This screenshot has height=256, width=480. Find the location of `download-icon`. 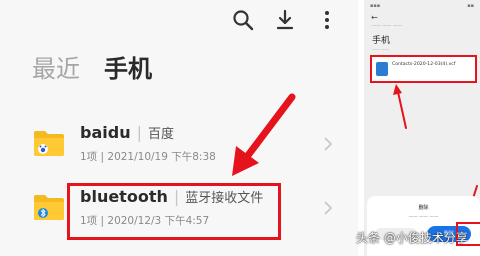

download-icon is located at coordinates (285, 20).